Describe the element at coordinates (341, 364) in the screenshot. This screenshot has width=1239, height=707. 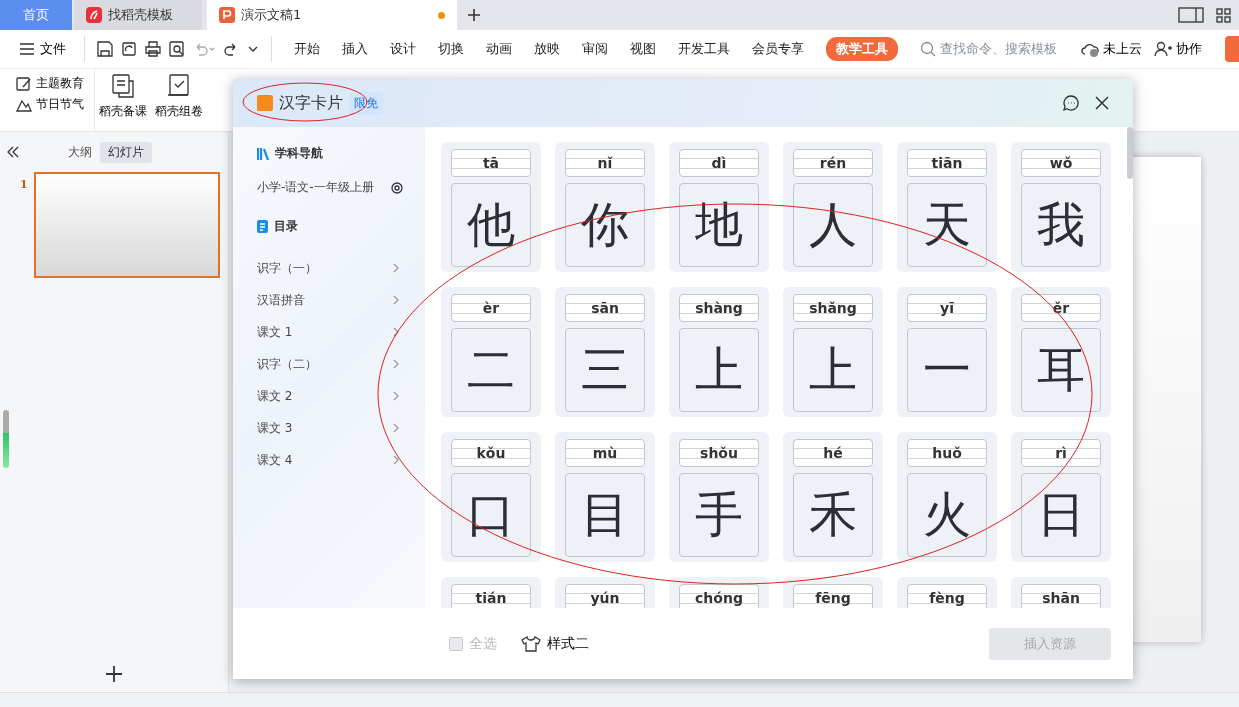
I see `toc-item: 识字（二）` at that location.